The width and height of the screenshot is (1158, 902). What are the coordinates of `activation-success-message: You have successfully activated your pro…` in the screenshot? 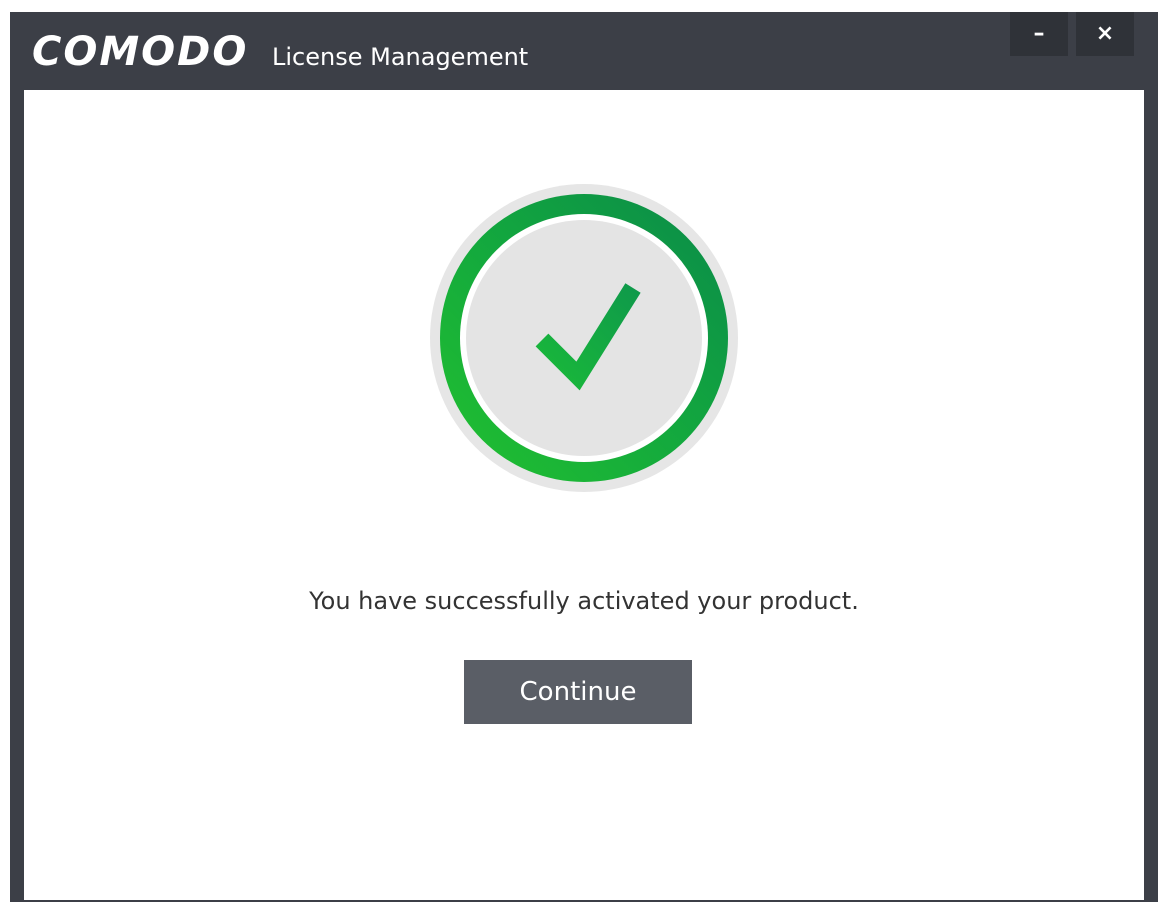 It's located at (584, 601).